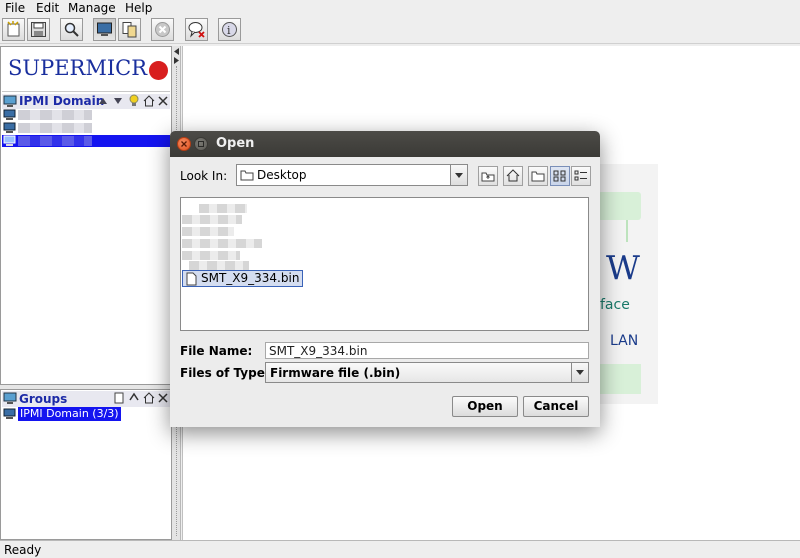  Describe the element at coordinates (235, 143) in the screenshot. I see `dialog-title: Open` at that location.